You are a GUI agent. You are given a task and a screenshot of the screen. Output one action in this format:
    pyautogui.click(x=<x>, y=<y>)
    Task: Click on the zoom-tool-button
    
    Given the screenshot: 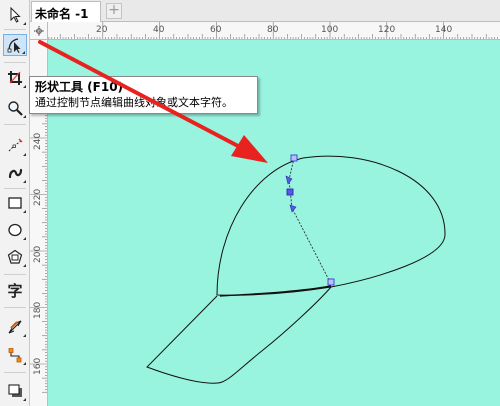 What is the action you would take?
    pyautogui.click(x=15, y=108)
    